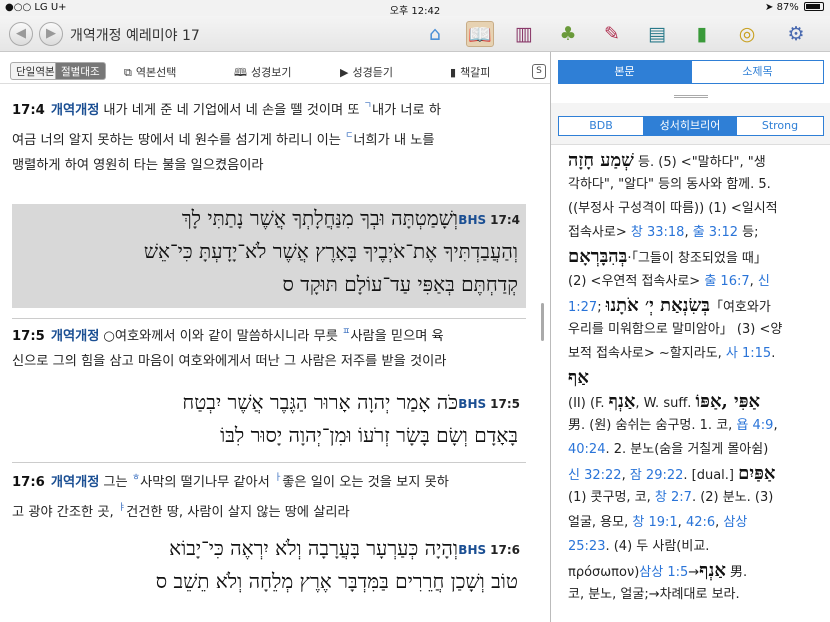  Describe the element at coordinates (697, 595) in the screenshot. I see `lexicon-line: 코, 분노, 얼굴;→차례대로 보라.` at that location.